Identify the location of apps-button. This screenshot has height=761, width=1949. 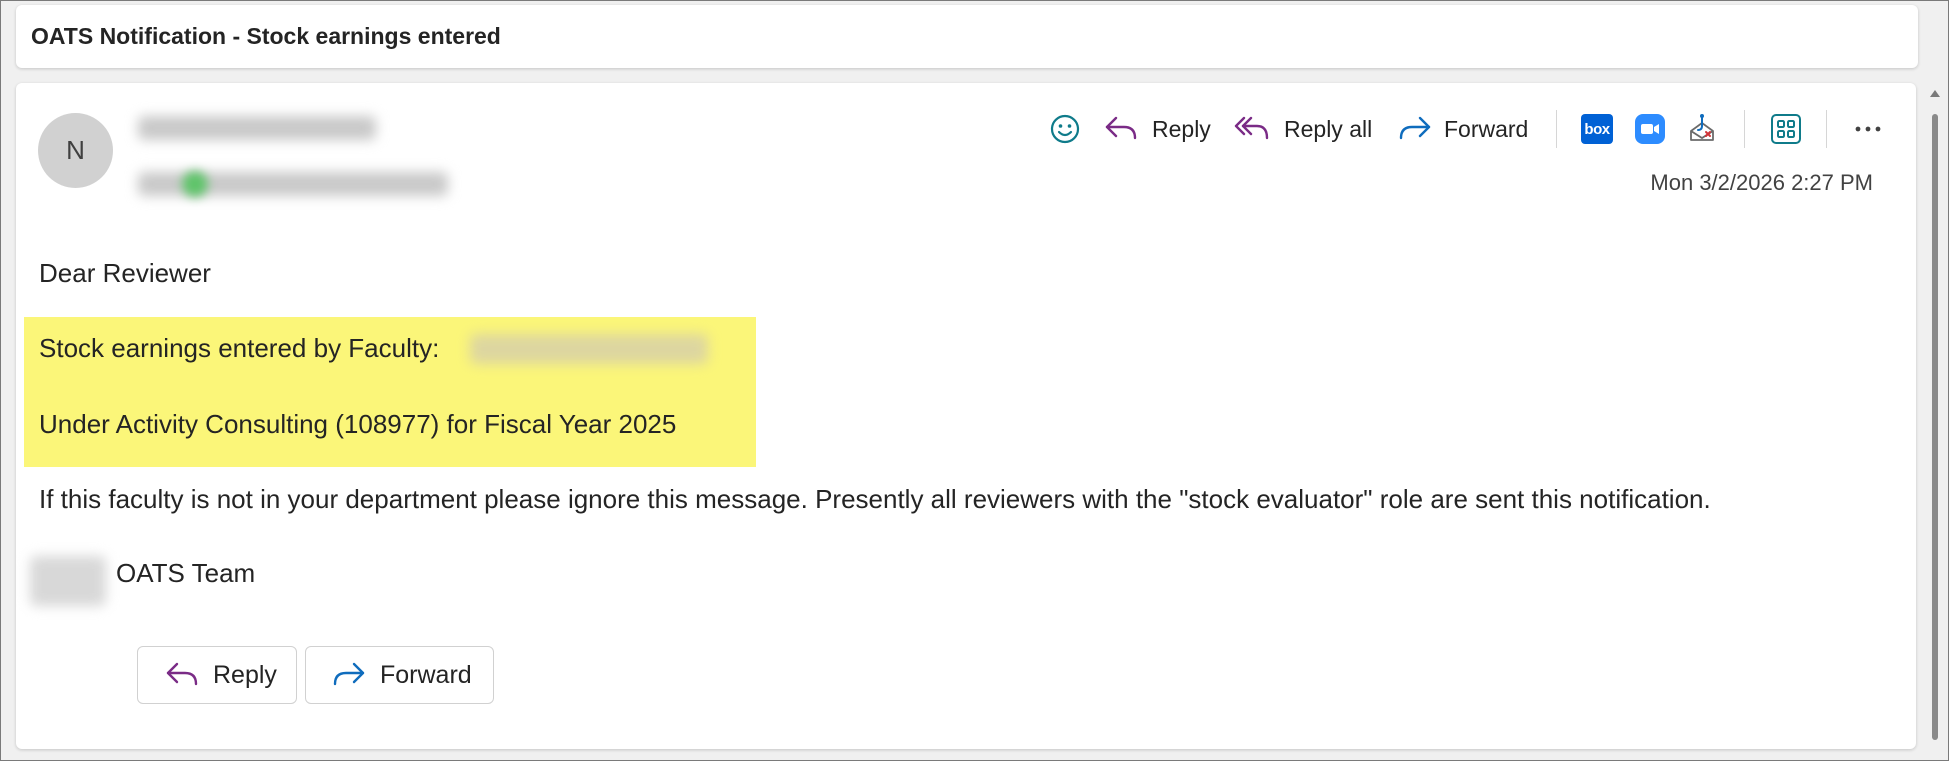
(1786, 129).